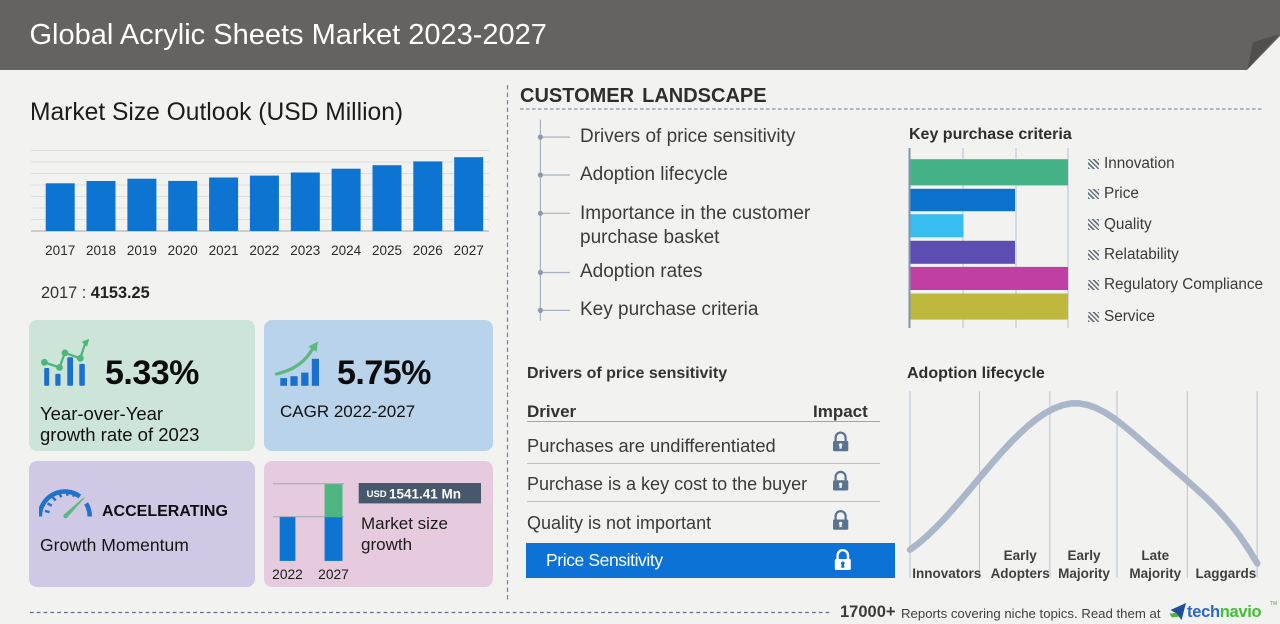 This screenshot has height=624, width=1280. Describe the element at coordinates (305, 250) in the screenshot. I see `svg-text: 2023` at that location.